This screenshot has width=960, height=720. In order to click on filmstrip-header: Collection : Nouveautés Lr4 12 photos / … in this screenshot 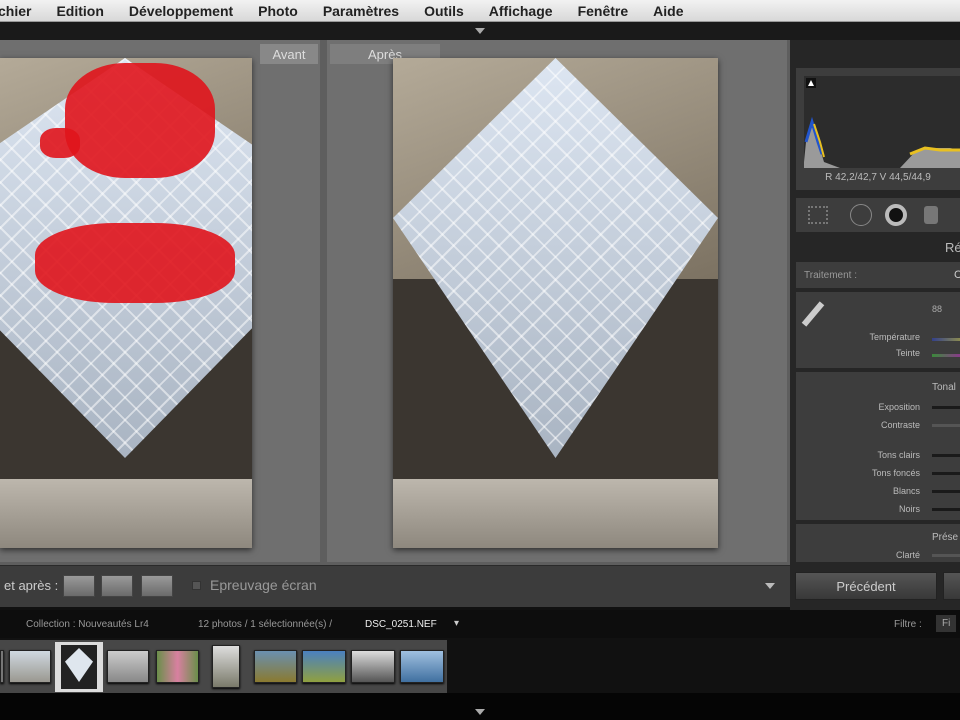, I will do `click(480, 624)`.